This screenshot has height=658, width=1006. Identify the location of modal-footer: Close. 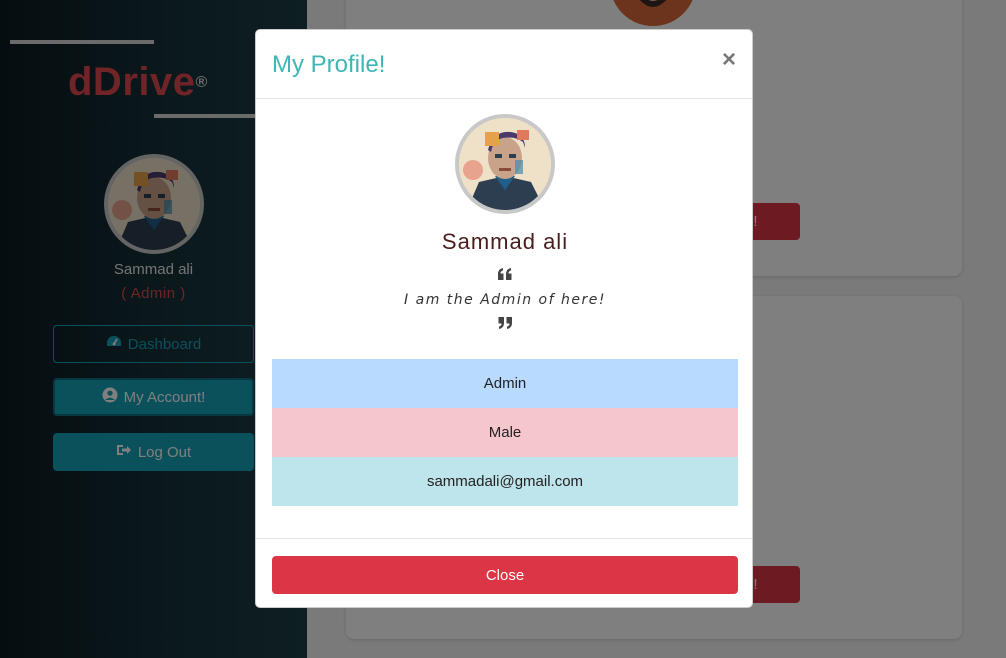
(504, 572).